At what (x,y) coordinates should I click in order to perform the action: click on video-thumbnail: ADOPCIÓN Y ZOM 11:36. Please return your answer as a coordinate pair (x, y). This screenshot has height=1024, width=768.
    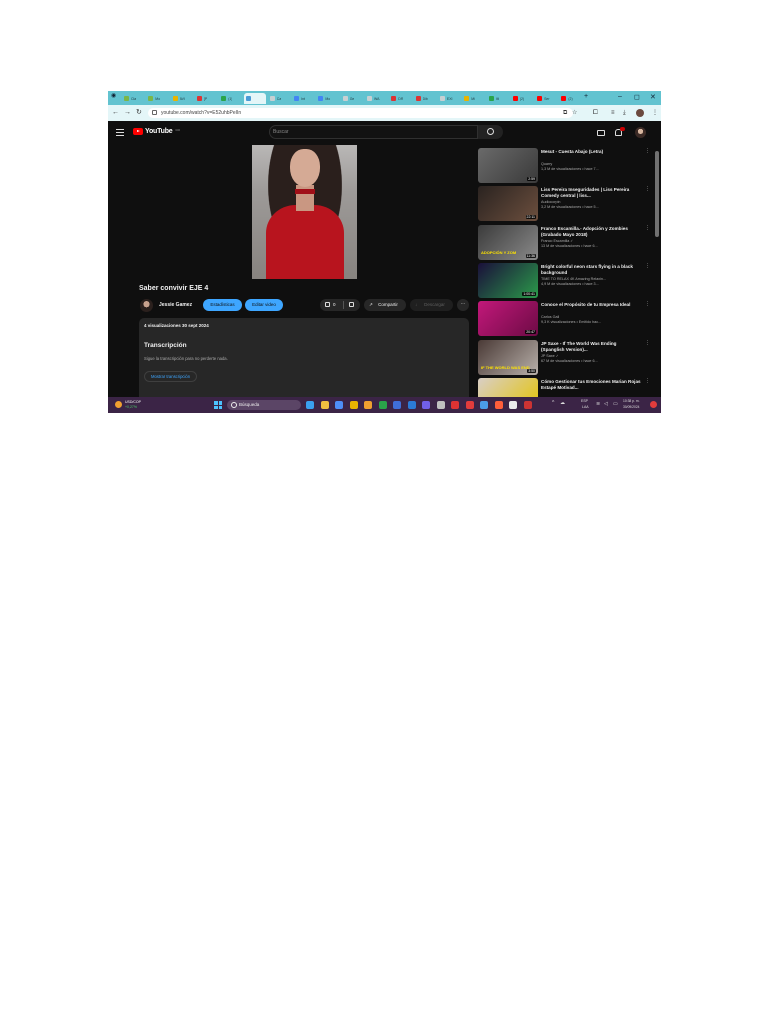
    Looking at the image, I should click on (508, 242).